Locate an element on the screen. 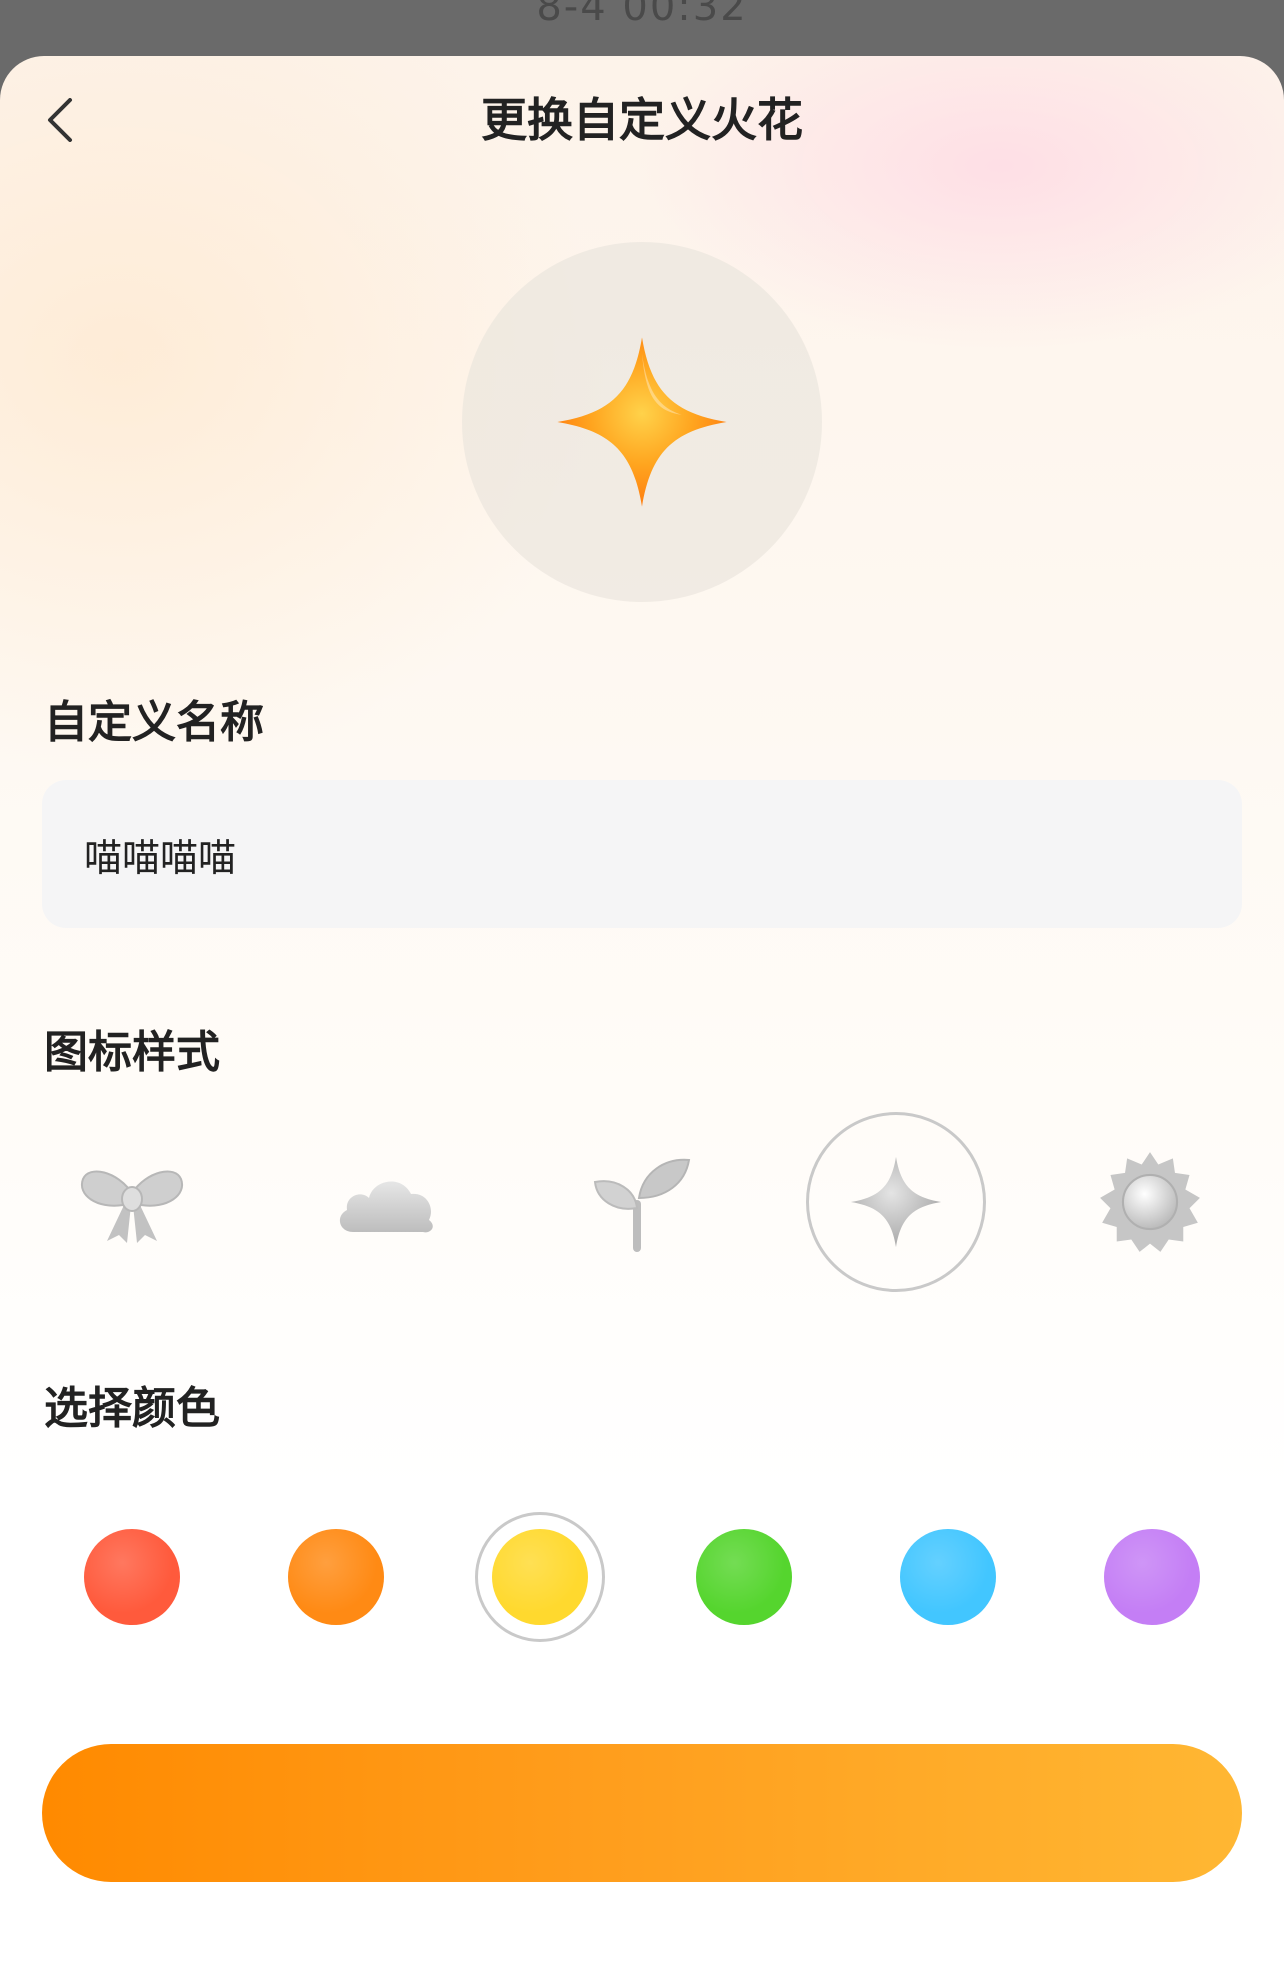  icon-option-bow is located at coordinates (132, 1202).